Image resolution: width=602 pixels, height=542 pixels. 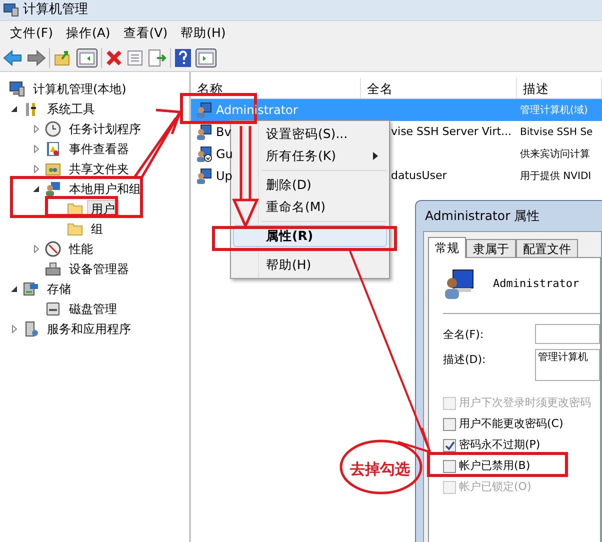 What do you see at coordinates (97, 229) in the screenshot?
I see `tree-item: 组` at bounding box center [97, 229].